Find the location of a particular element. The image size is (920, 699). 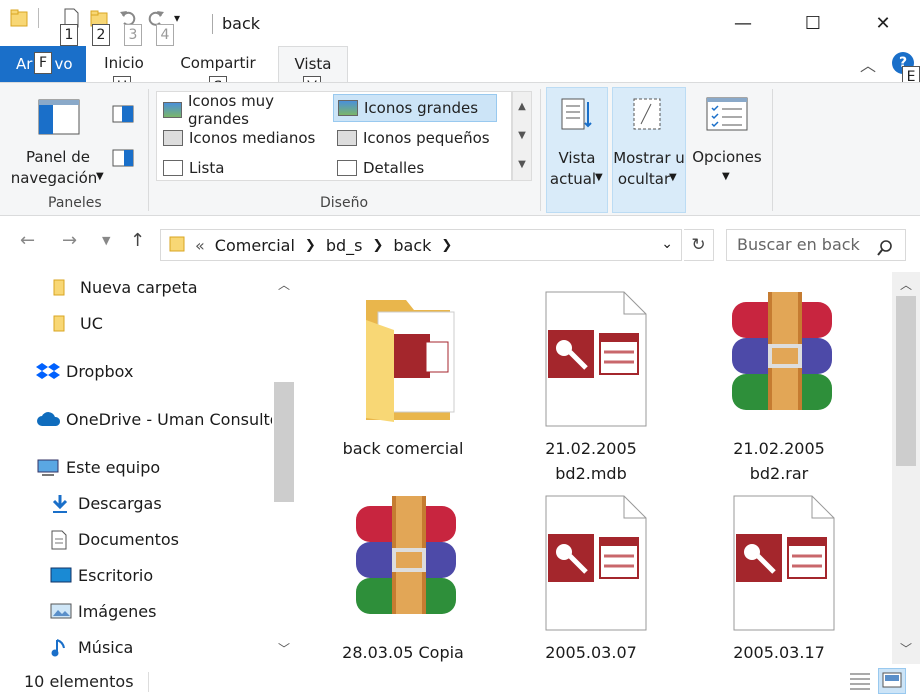

forward-icon: → is located at coordinates (69, 240).